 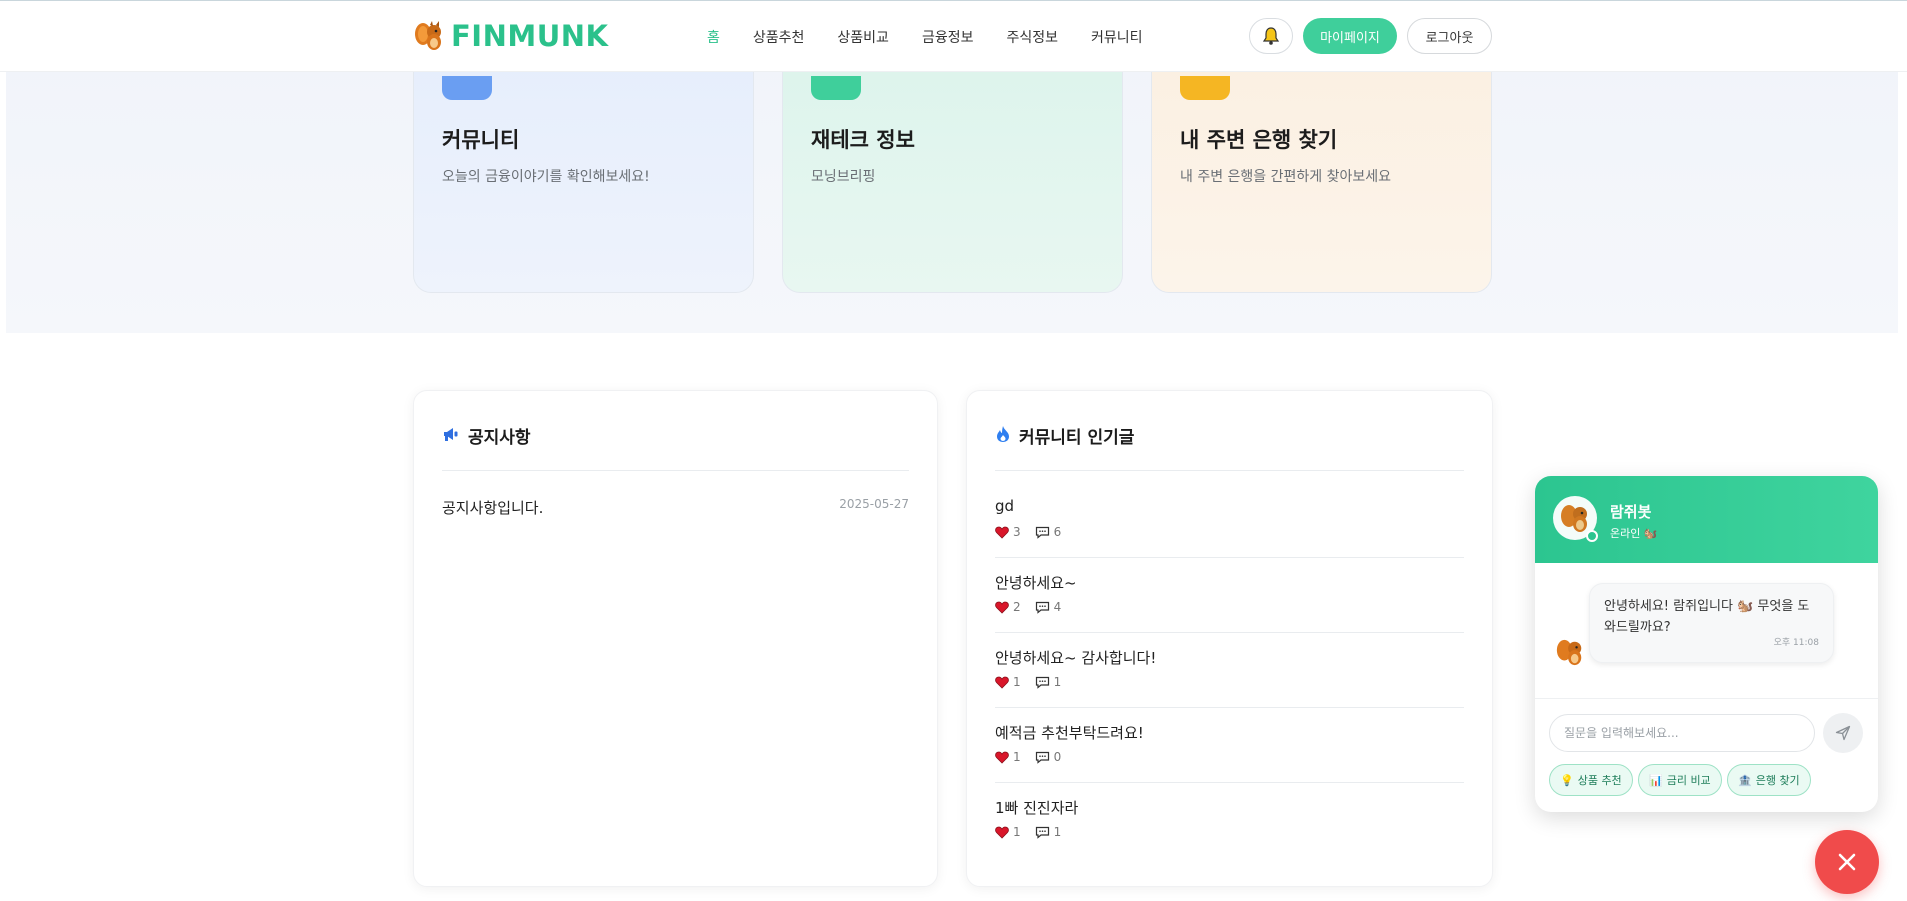 What do you see at coordinates (1777, 780) in the screenshot?
I see `quick-reply-label: 은행 찾기` at bounding box center [1777, 780].